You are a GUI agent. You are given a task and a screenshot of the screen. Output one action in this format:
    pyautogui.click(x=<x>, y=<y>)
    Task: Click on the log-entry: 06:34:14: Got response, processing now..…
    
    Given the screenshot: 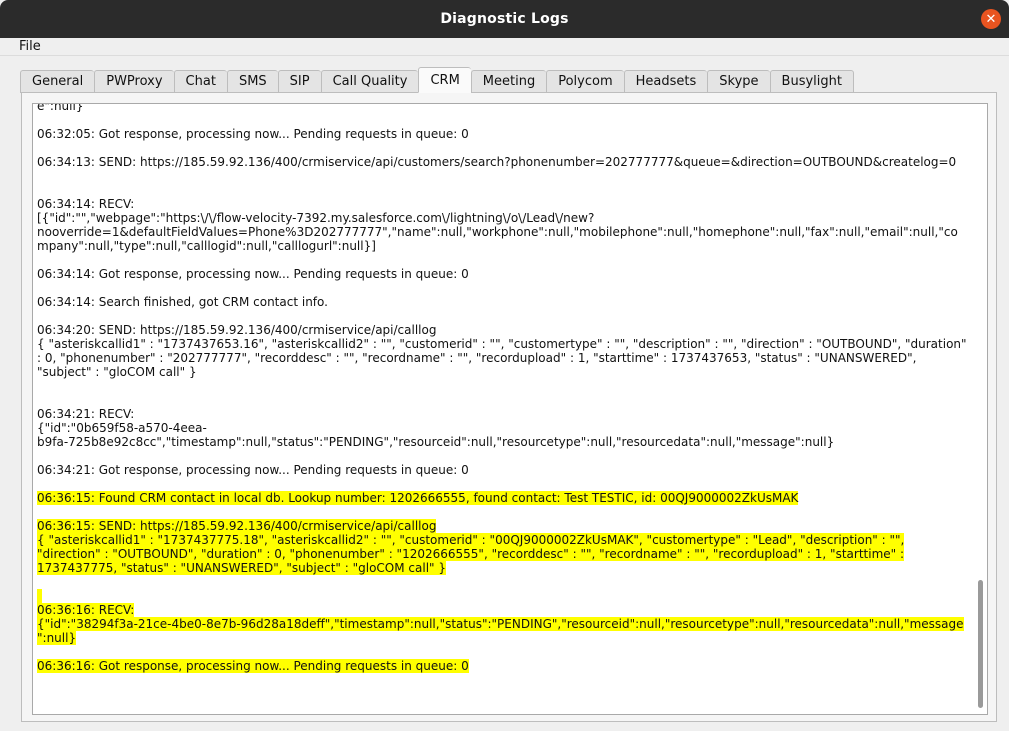 What is the action you would take?
    pyautogui.click(x=502, y=274)
    